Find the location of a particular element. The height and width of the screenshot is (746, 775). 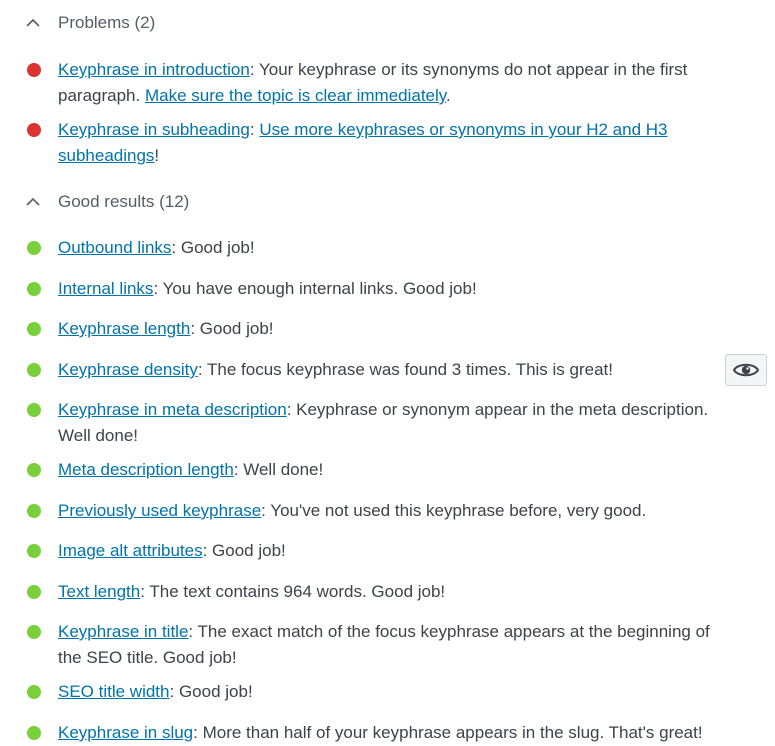

good-result-text: Keyphrase in meta description is located at coordinates (398, 423).